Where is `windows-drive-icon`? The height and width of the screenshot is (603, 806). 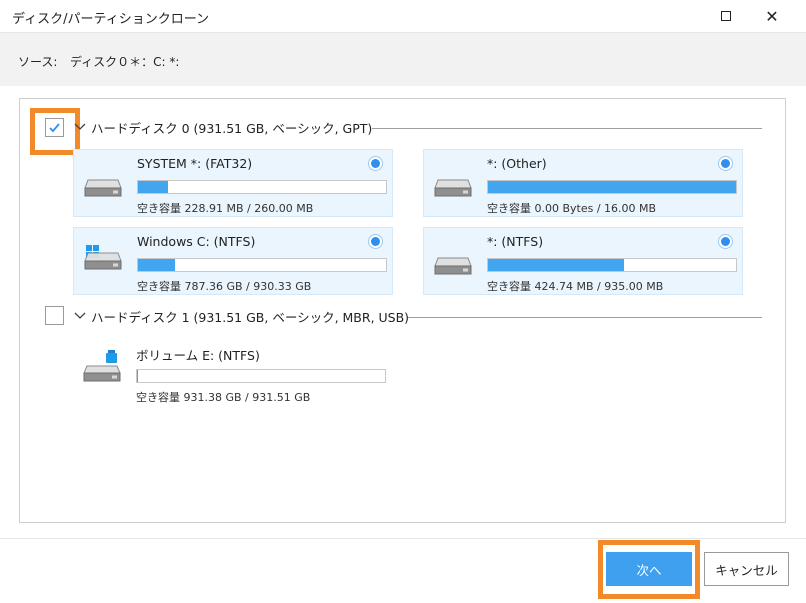 windows-drive-icon is located at coordinates (103, 257).